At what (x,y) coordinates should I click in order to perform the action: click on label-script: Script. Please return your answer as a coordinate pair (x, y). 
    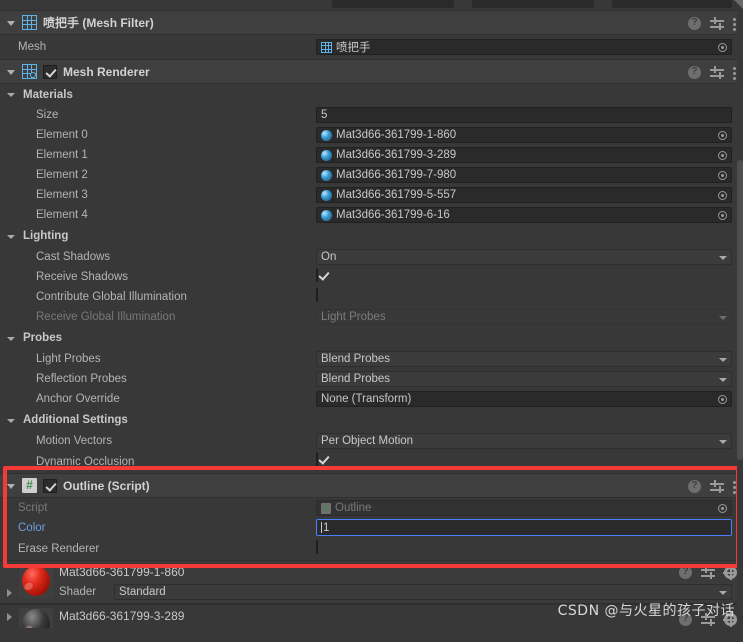
    Looking at the image, I should click on (33, 508).